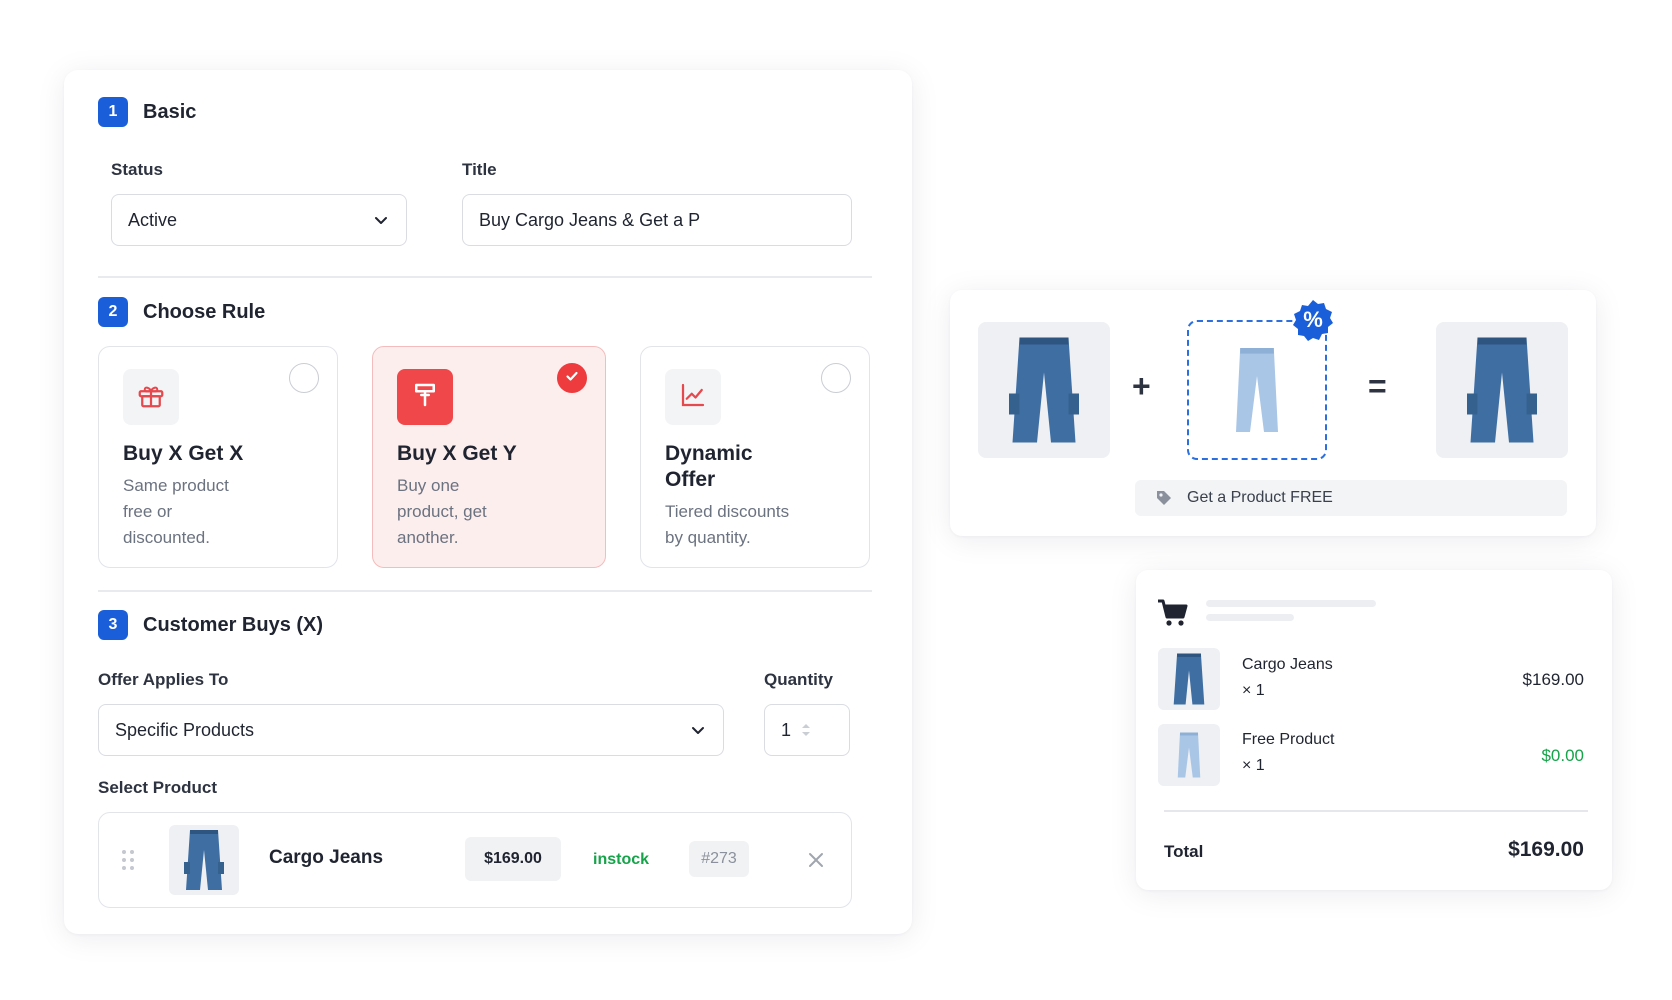 The height and width of the screenshot is (1000, 1672). Describe the element at coordinates (113, 625) in the screenshot. I see `step-badge-3: 3` at that location.